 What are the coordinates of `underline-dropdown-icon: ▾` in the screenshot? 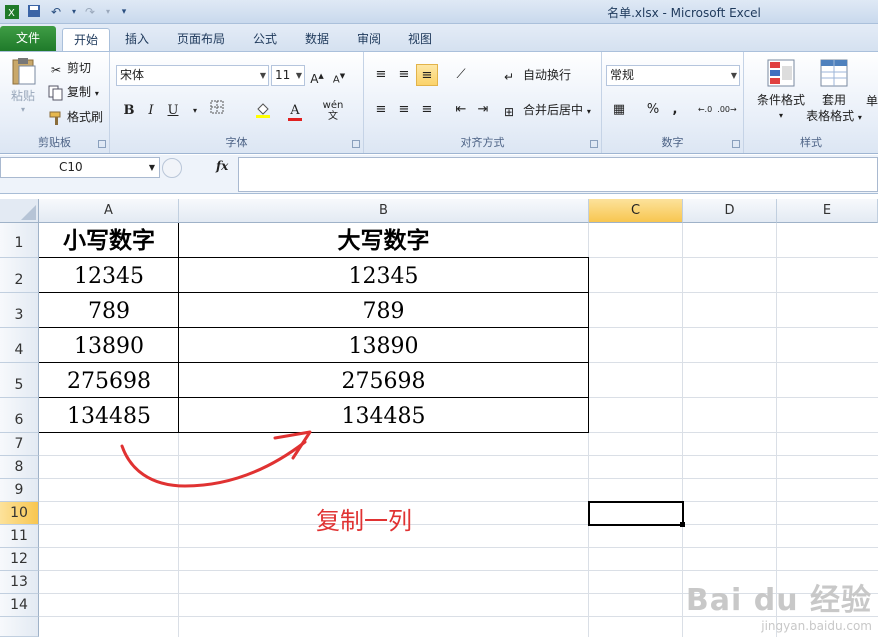 It's located at (195, 111).